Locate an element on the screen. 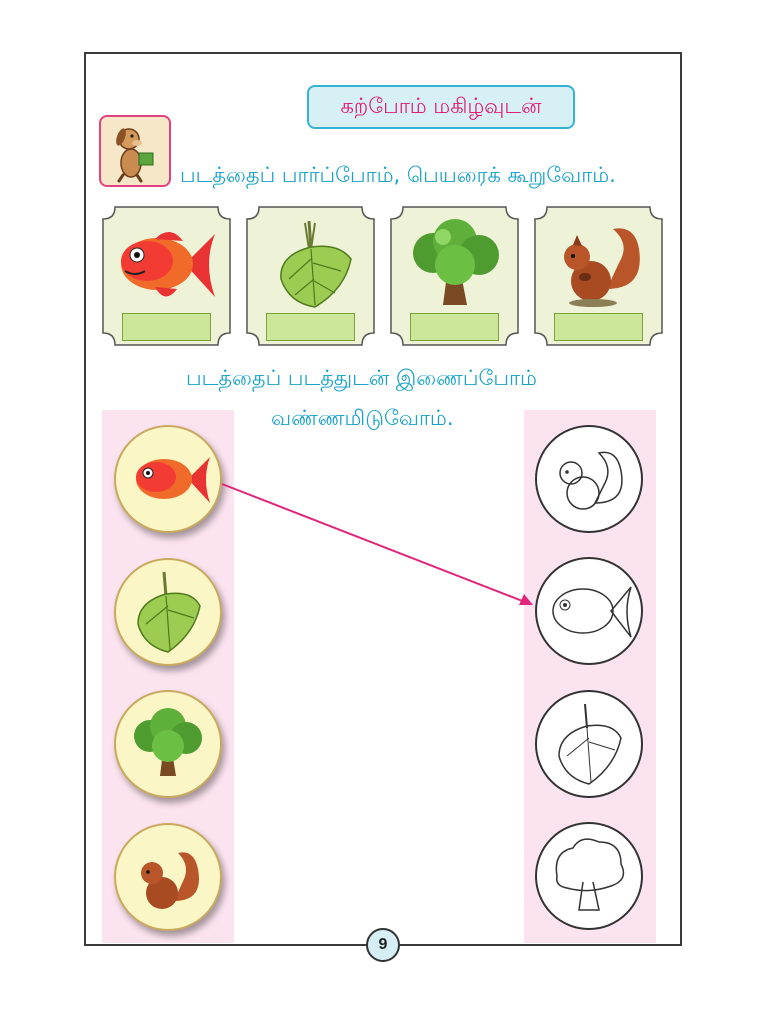 The width and height of the screenshot is (767, 1024). page-title: கற்போம் மகிழ்வுடன் is located at coordinates (441, 107).